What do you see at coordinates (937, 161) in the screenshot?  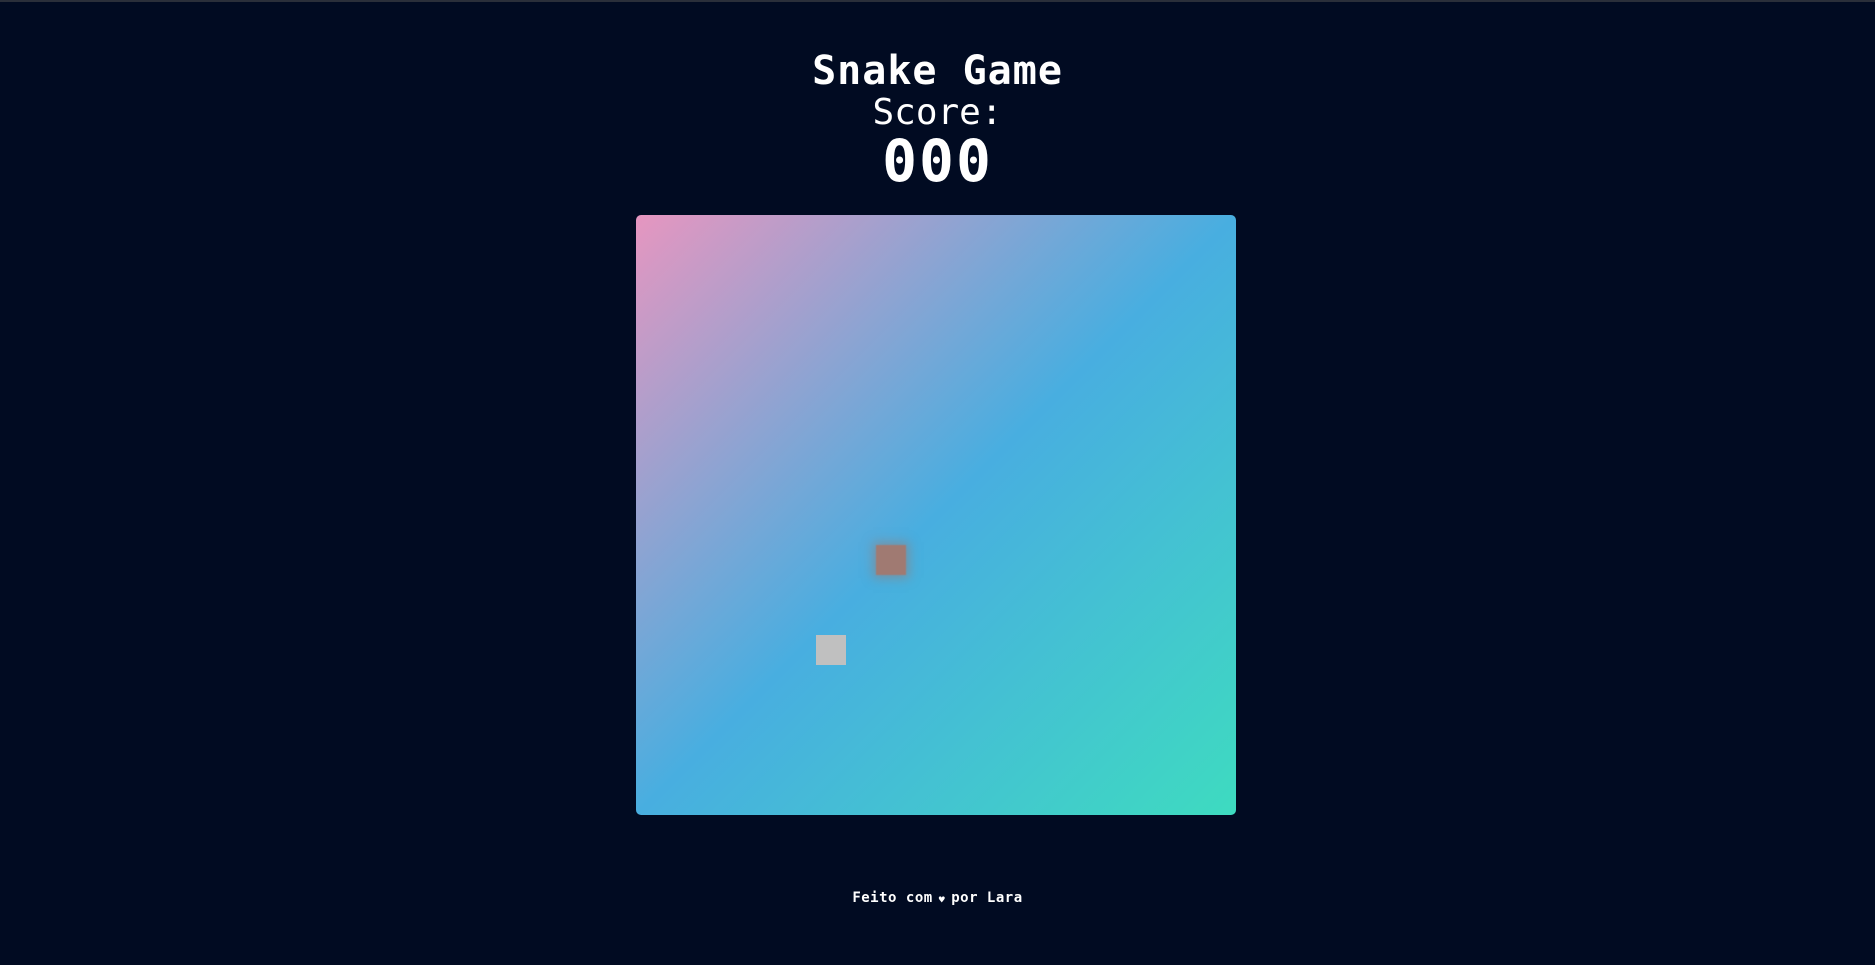 I see `score-value: 000` at bounding box center [937, 161].